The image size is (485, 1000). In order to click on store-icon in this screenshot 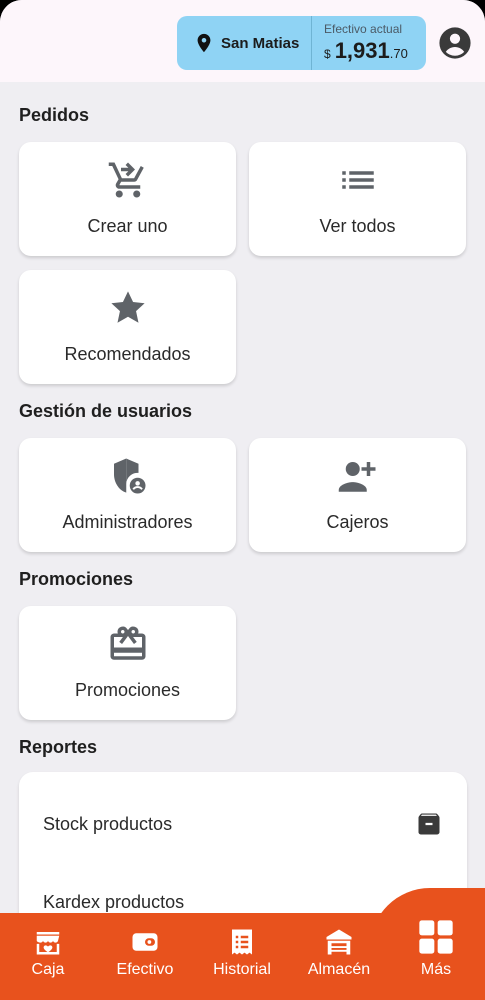, I will do `click(48, 943)`.